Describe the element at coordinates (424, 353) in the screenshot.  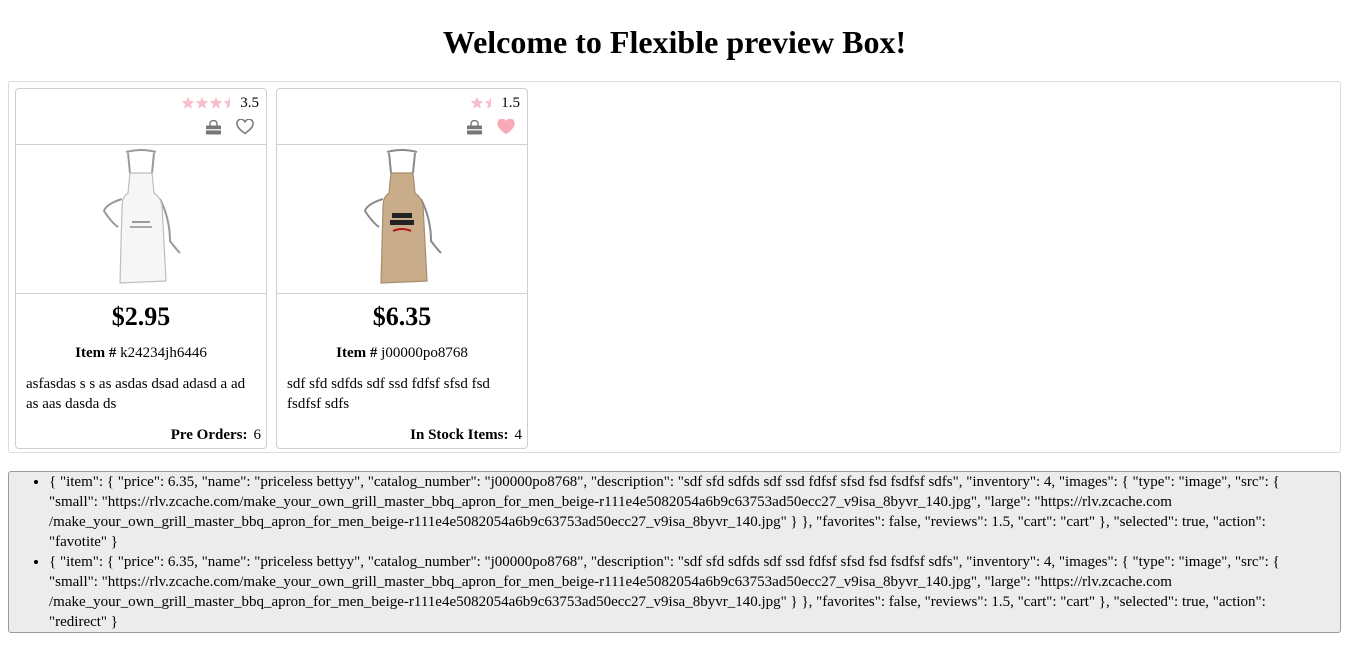
I see `catalog-number: j00000po8768` at that location.